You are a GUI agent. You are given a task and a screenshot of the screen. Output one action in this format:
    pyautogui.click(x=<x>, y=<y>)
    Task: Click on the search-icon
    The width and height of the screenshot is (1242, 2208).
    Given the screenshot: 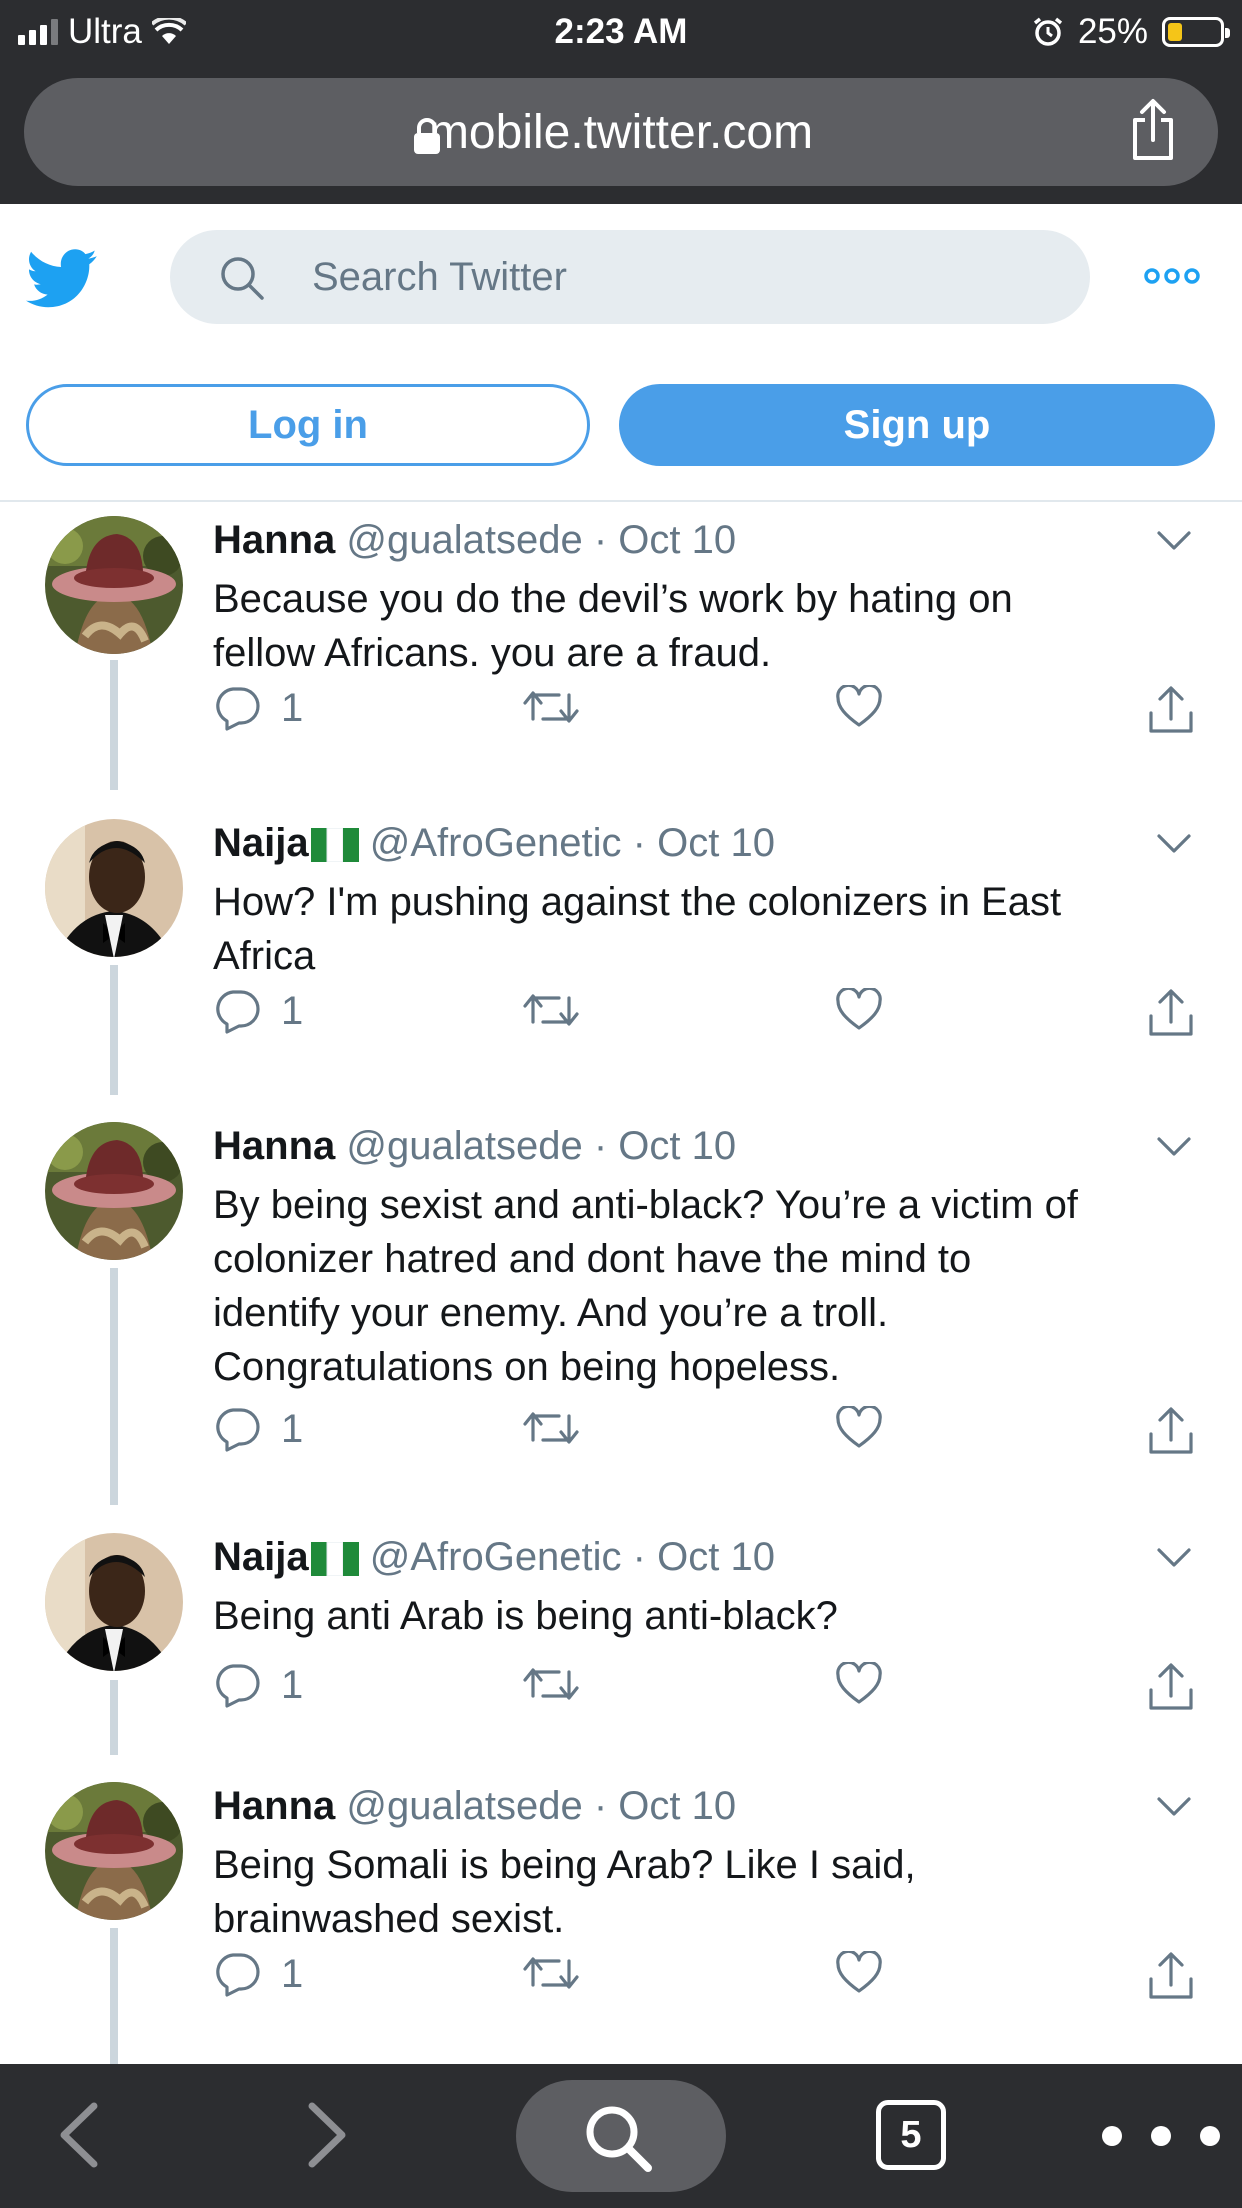 What is the action you would take?
    pyautogui.click(x=242, y=278)
    